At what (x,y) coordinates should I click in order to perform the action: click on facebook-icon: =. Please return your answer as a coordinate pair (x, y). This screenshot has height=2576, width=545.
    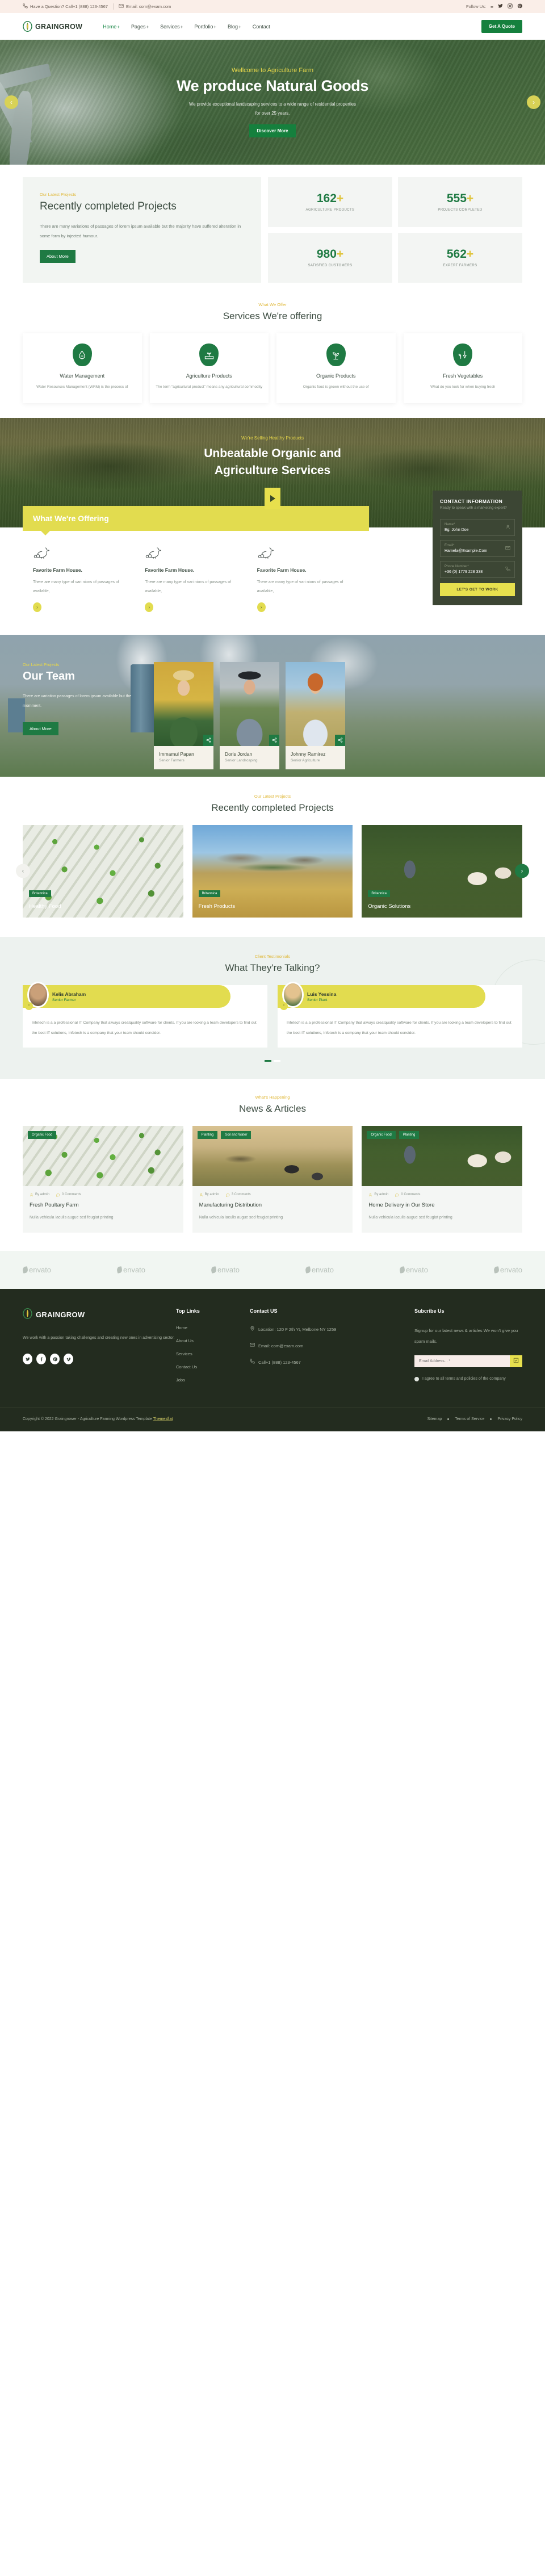
    Looking at the image, I should click on (492, 7).